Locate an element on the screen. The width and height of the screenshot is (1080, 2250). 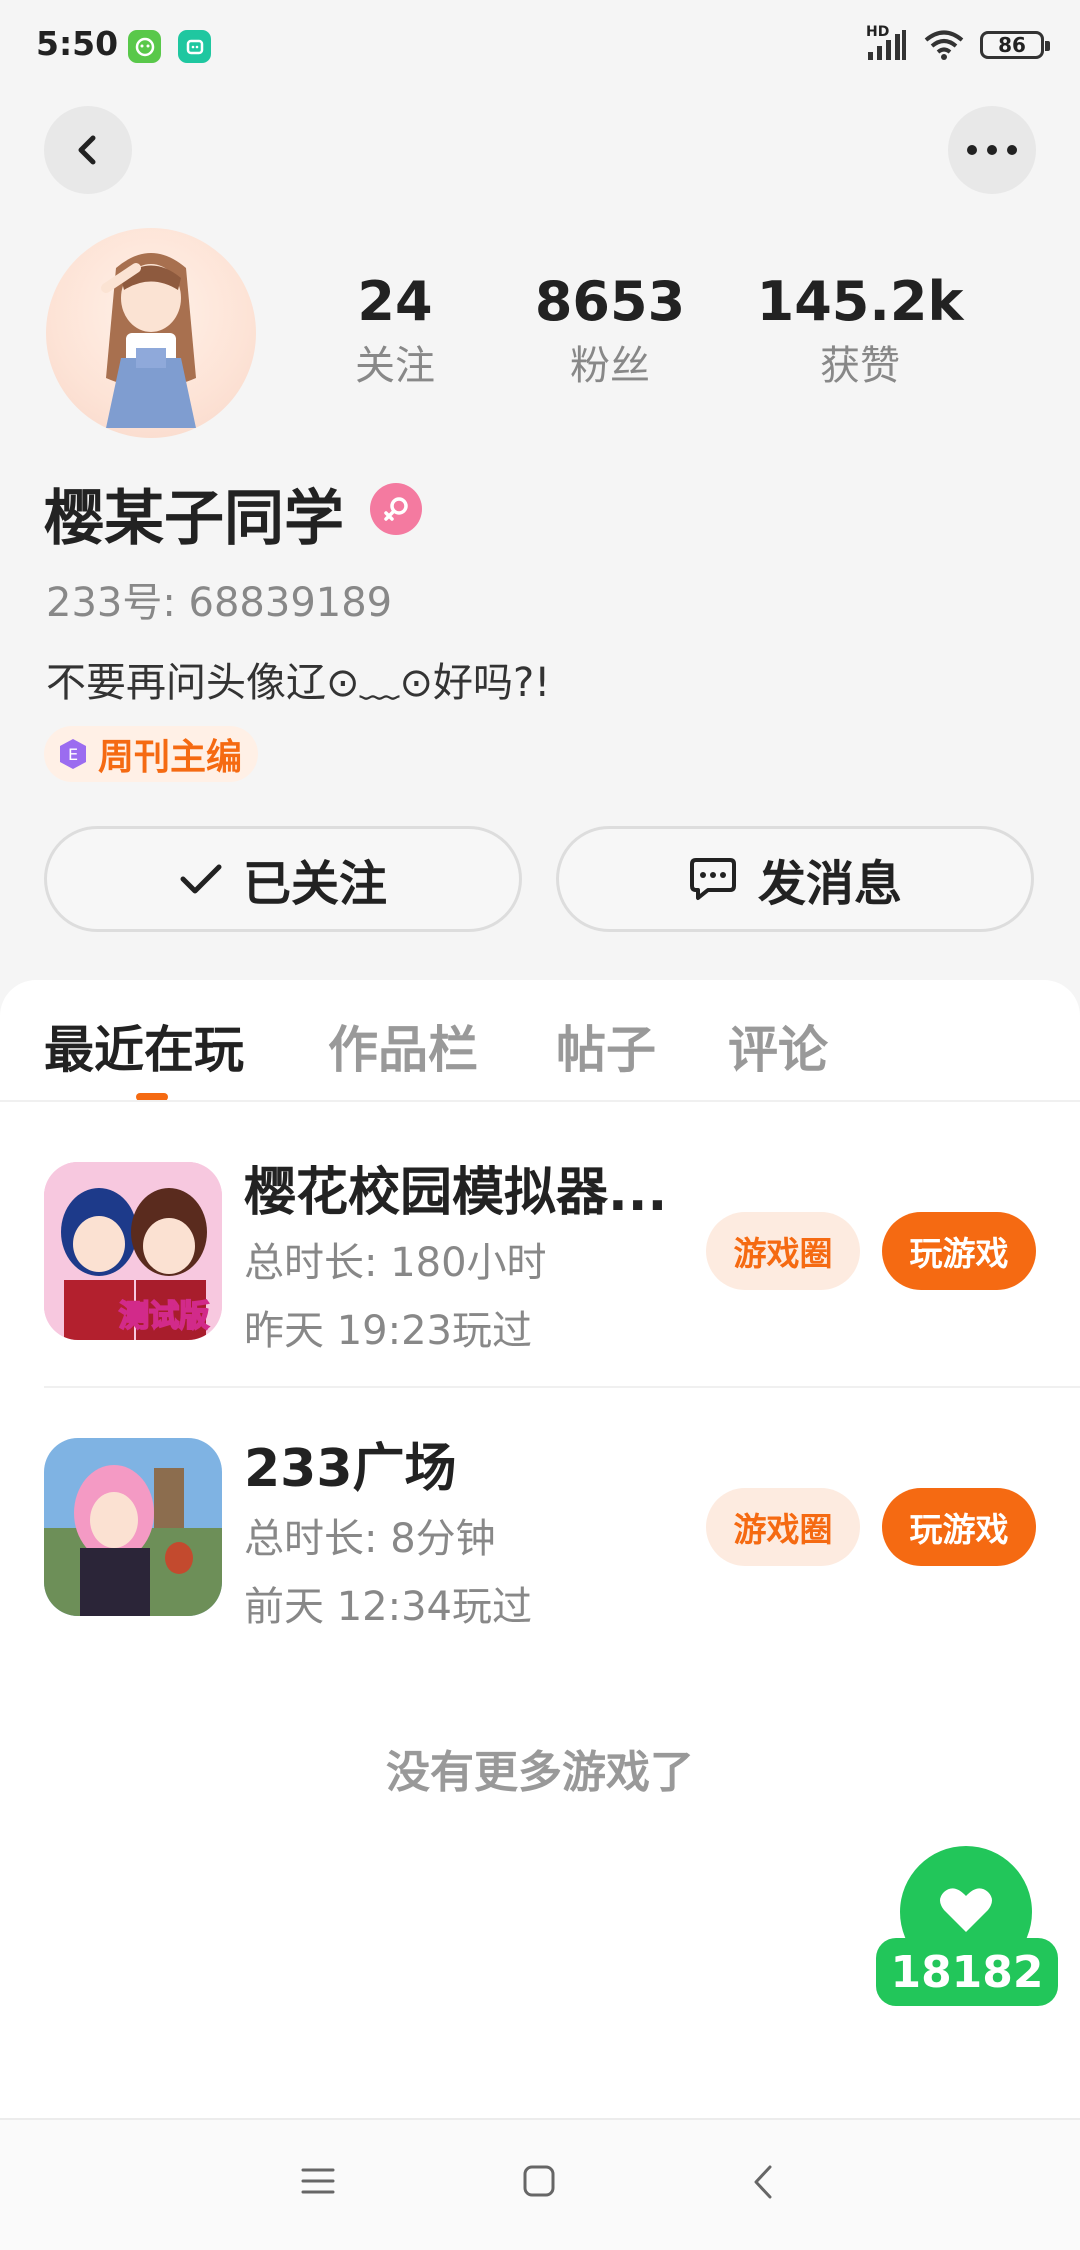
app-icon-green is located at coordinates (144, 46).